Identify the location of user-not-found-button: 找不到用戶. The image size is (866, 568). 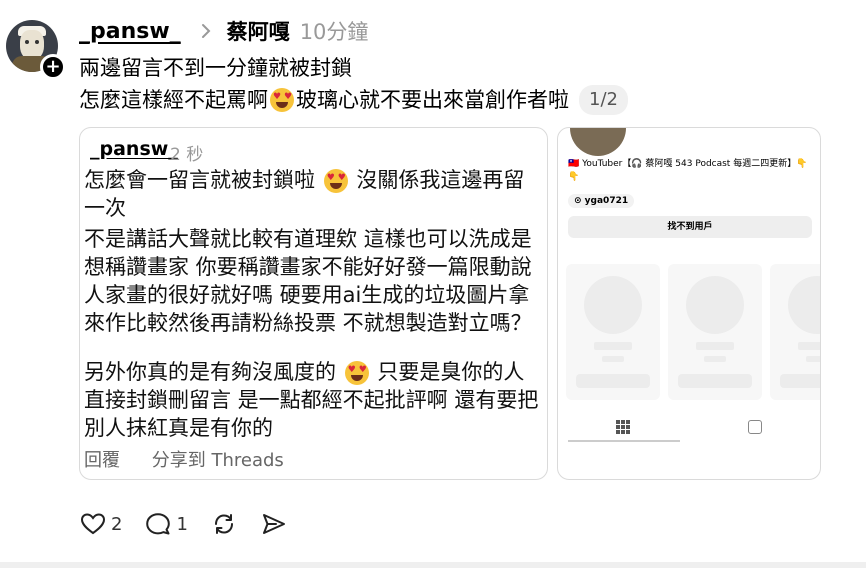
(690, 227).